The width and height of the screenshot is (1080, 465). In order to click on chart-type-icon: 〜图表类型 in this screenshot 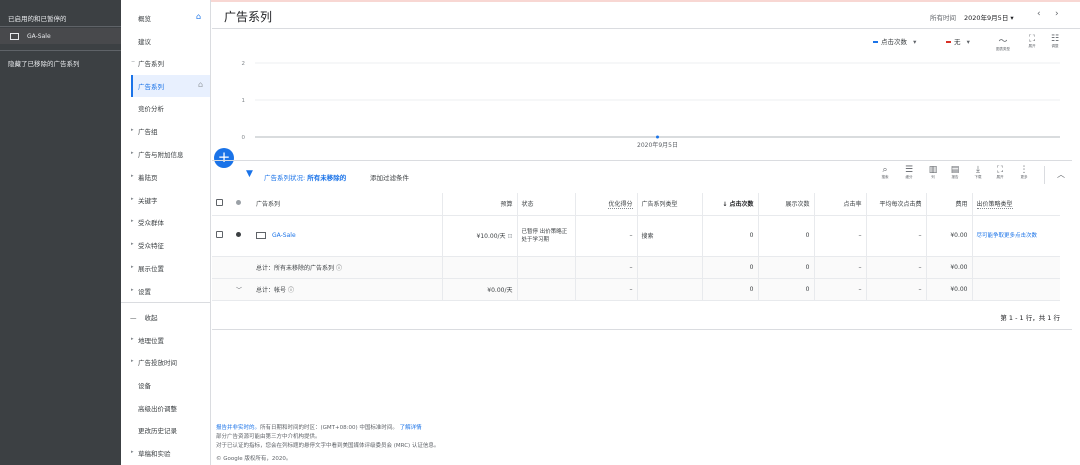, I will do `click(1003, 43)`.